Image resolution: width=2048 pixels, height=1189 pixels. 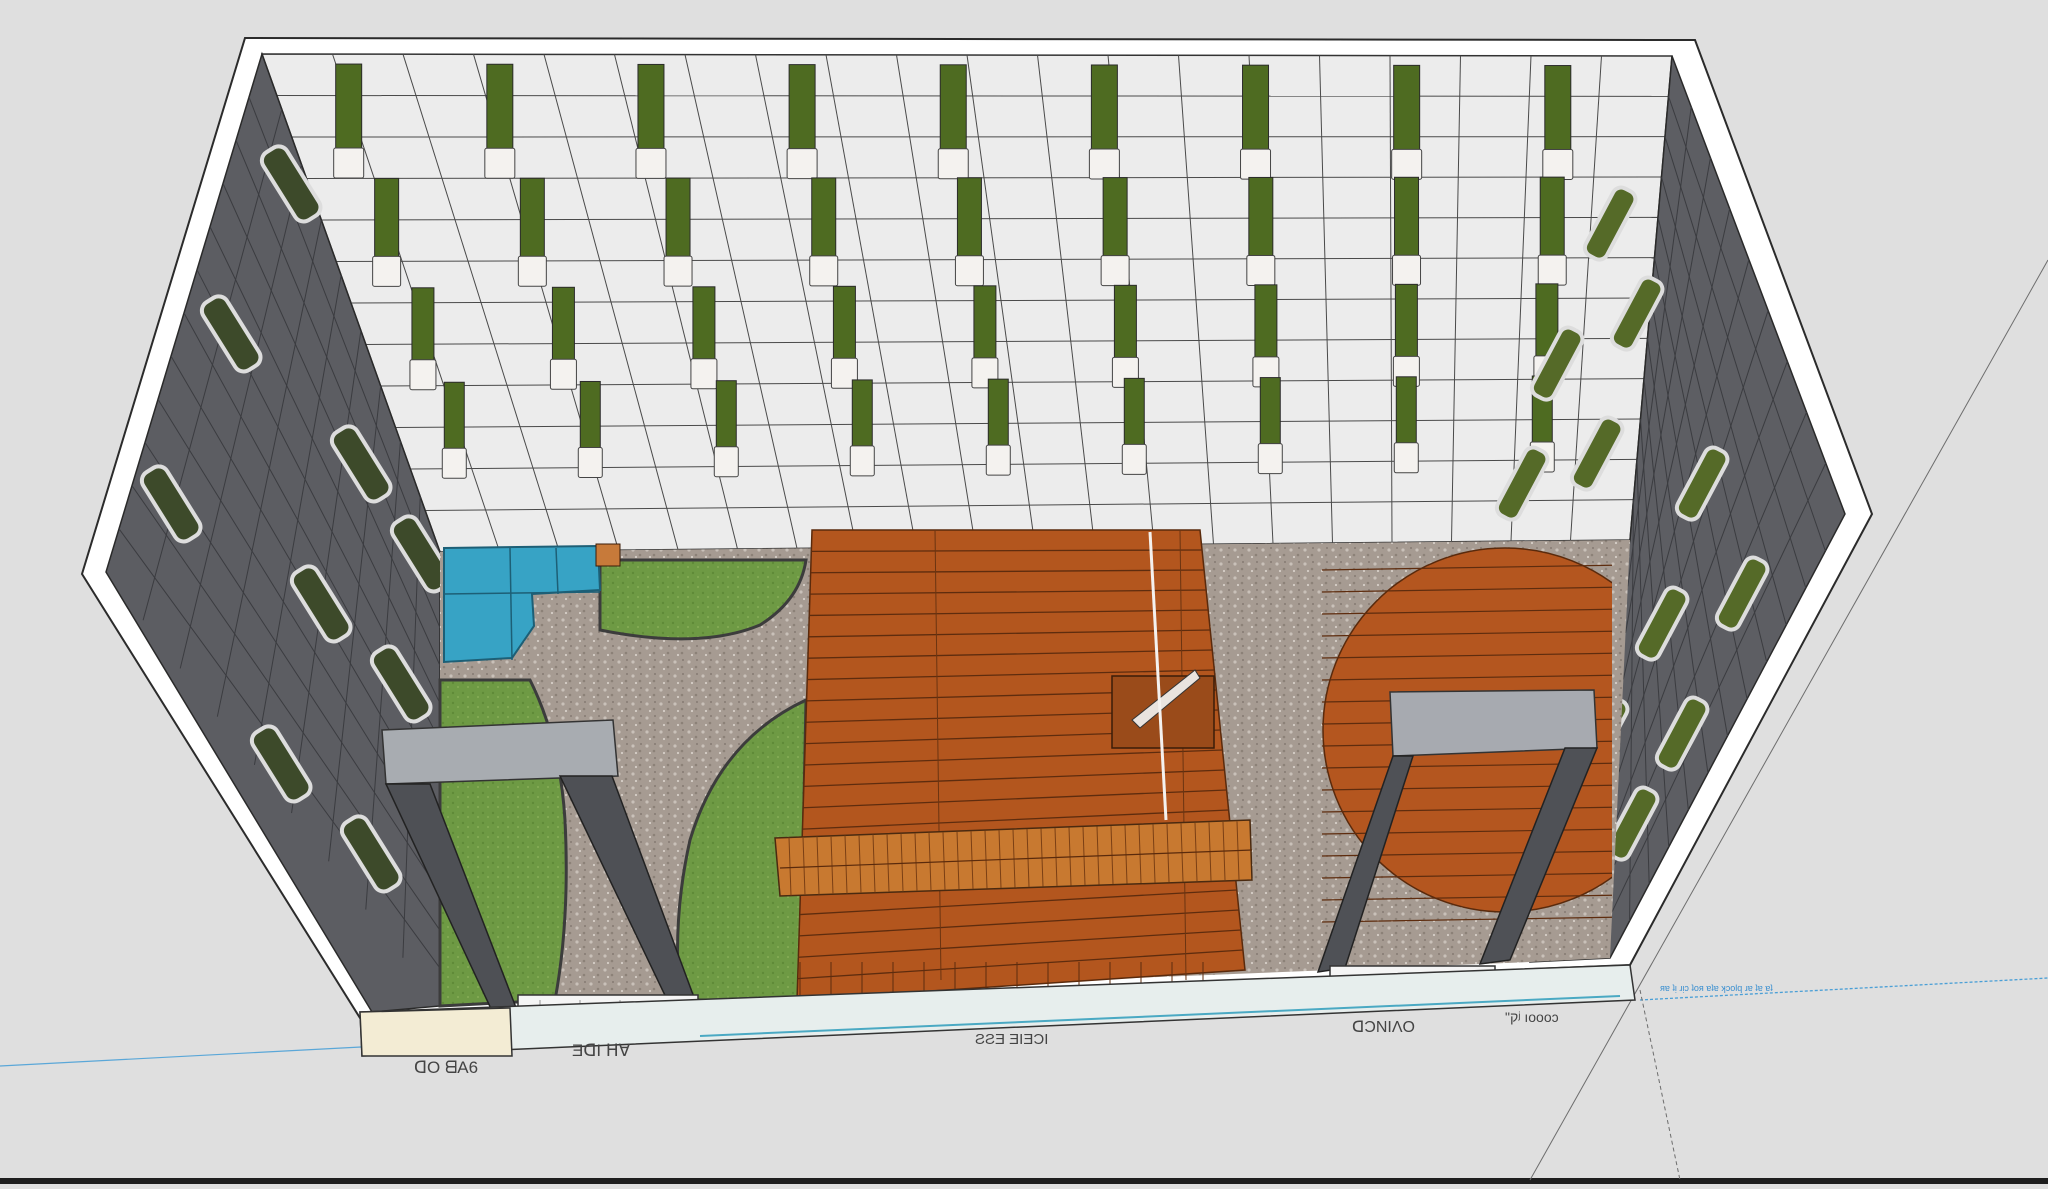 What do you see at coordinates (1011, 1039) in the screenshot?
I see `label-bottom-center: ƧƧƎ ƎIƎƆI` at bounding box center [1011, 1039].